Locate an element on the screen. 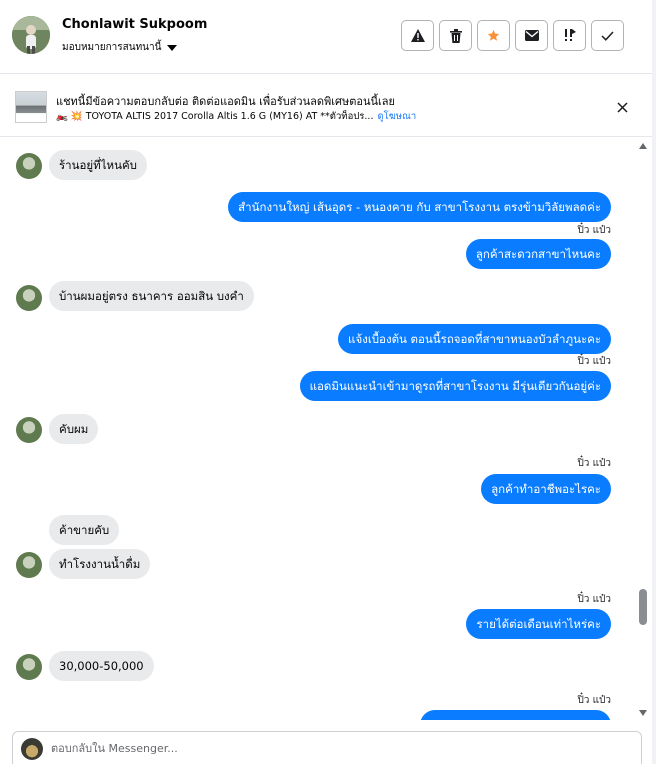 This screenshot has height=764, width=656. message-bubble-incoming: บ้านผมอยู่ตรง ธนาคาร ออมสิน บงคำ is located at coordinates (151, 296).